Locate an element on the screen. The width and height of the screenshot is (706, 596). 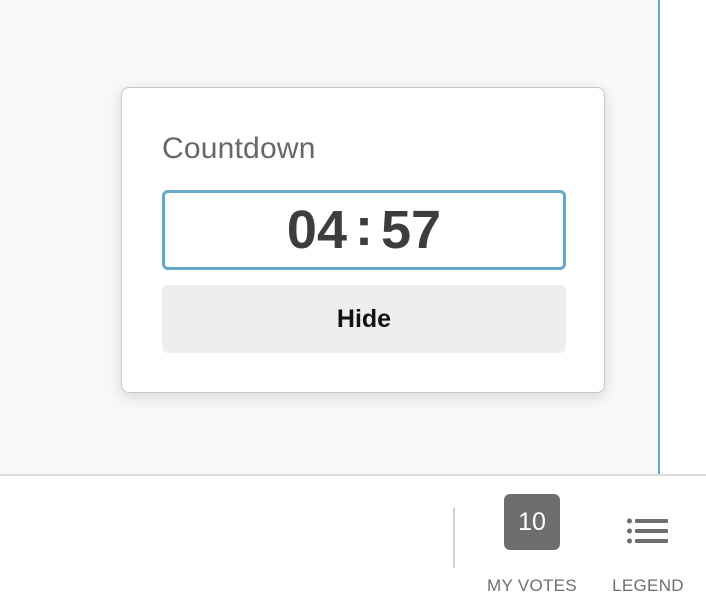
legend-button: LEGEND is located at coordinates (648, 543).